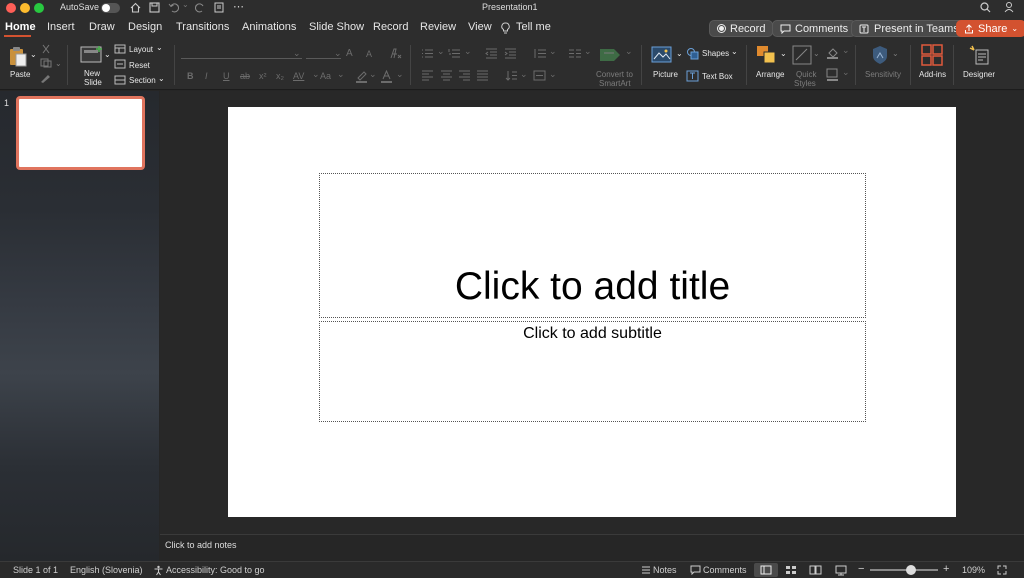 This screenshot has height=578, width=1024. What do you see at coordinates (695, 570) in the screenshot?
I see `comments-status-icon` at bounding box center [695, 570].